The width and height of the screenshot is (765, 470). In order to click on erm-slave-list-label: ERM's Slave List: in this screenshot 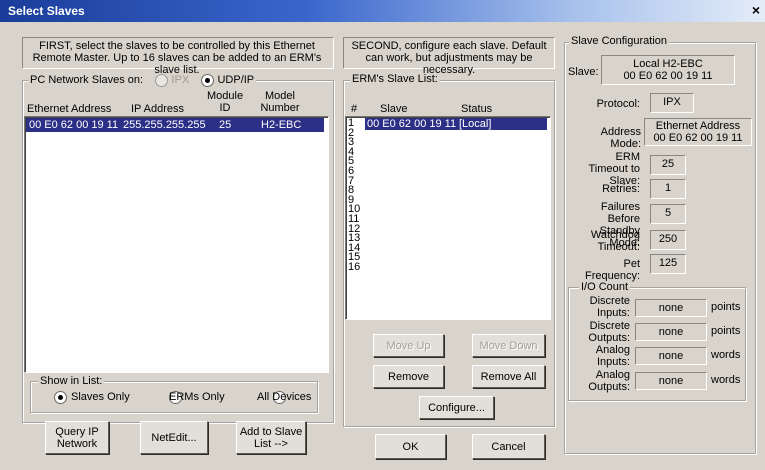, I will do `click(395, 79)`.